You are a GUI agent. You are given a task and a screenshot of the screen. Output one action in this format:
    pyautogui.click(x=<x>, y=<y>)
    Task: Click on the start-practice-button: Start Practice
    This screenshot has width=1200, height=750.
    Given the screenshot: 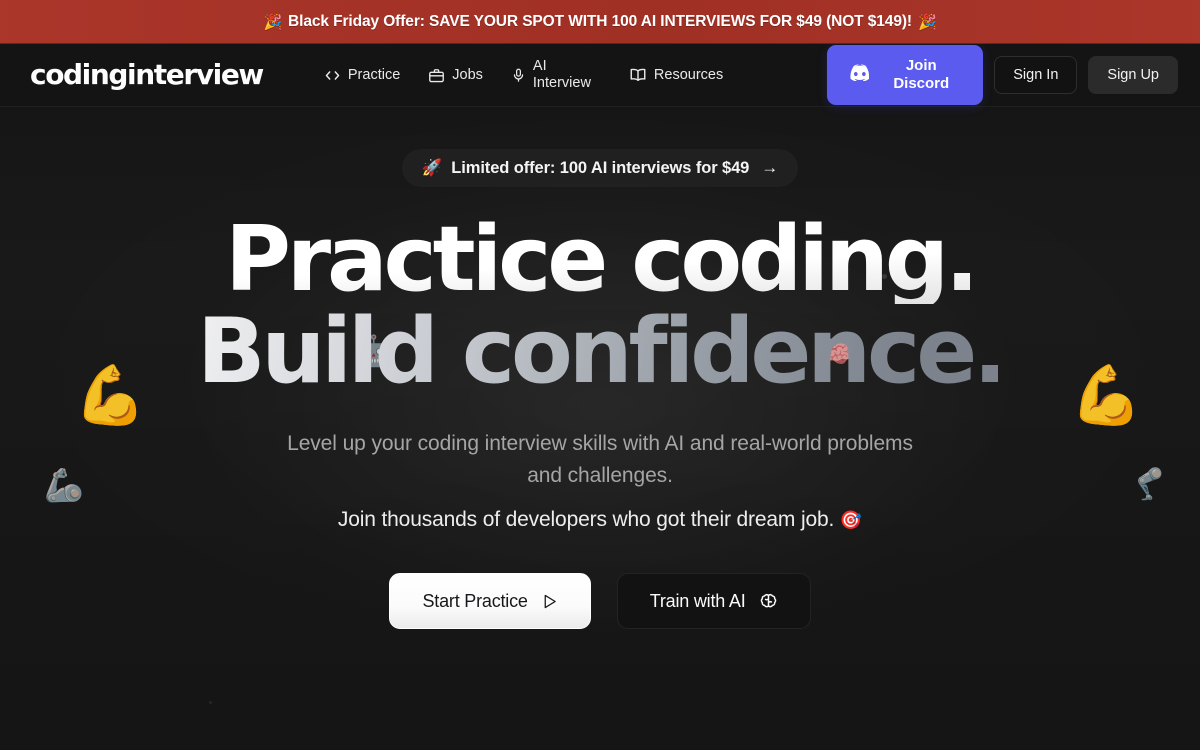 What is the action you would take?
    pyautogui.click(x=490, y=601)
    